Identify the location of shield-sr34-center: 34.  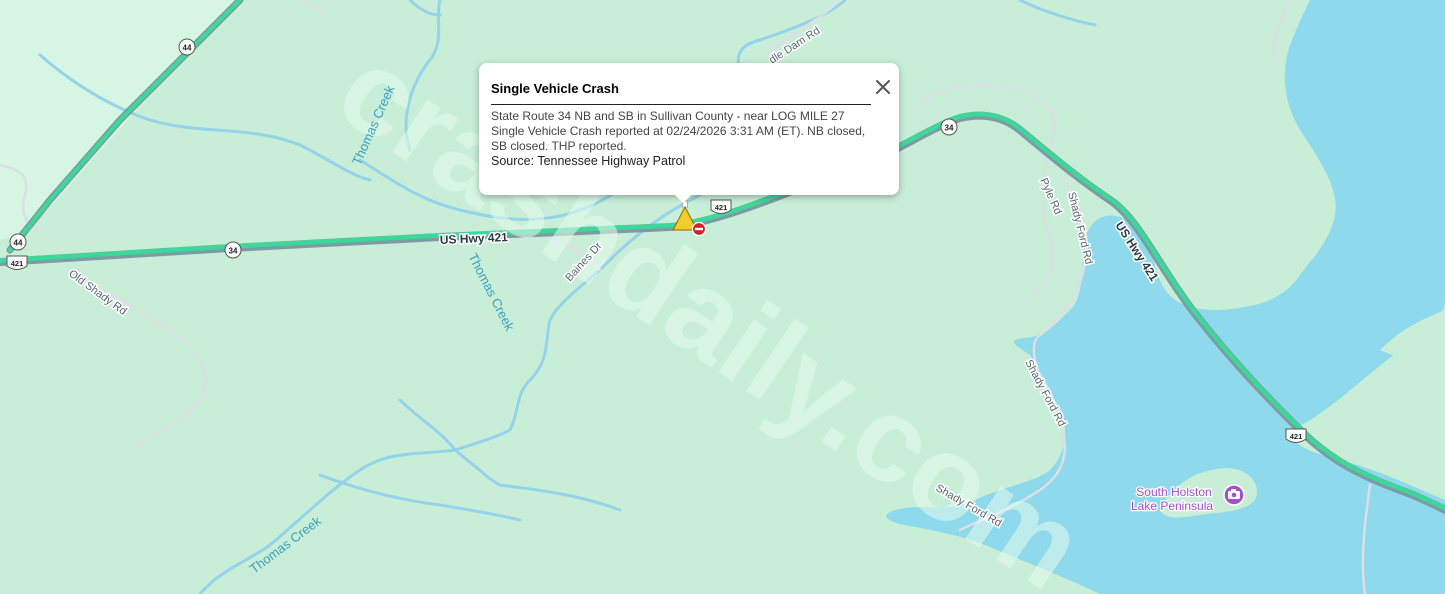
(233, 250).